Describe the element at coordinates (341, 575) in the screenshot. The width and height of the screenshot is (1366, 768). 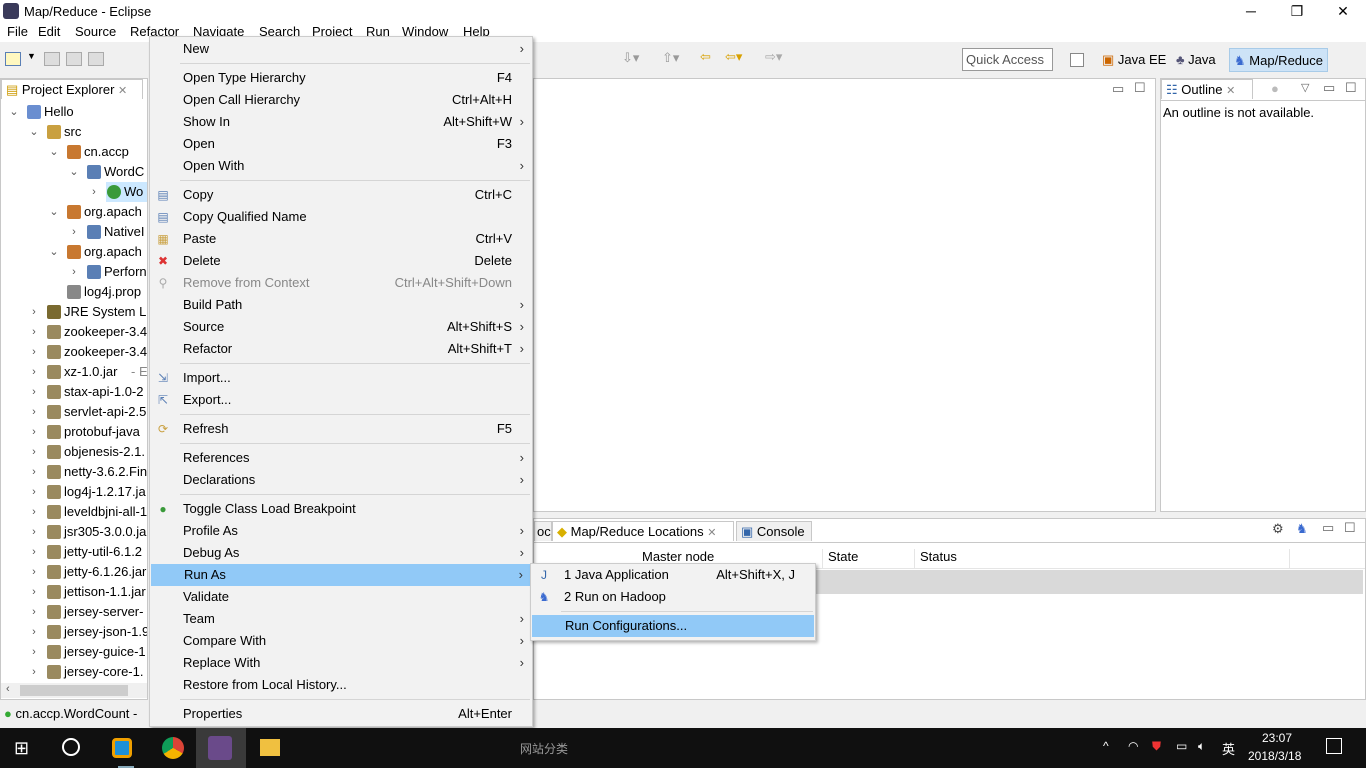
I see `menu-item-run-as: Run As ›` at that location.